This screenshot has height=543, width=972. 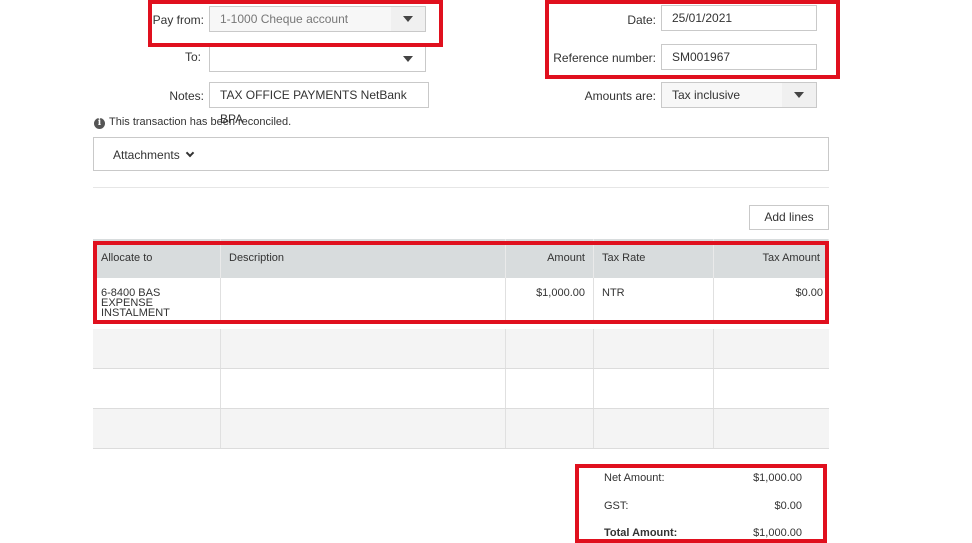 What do you see at coordinates (550, 299) in the screenshot?
I see `cell-amount: $1,000.00` at bounding box center [550, 299].